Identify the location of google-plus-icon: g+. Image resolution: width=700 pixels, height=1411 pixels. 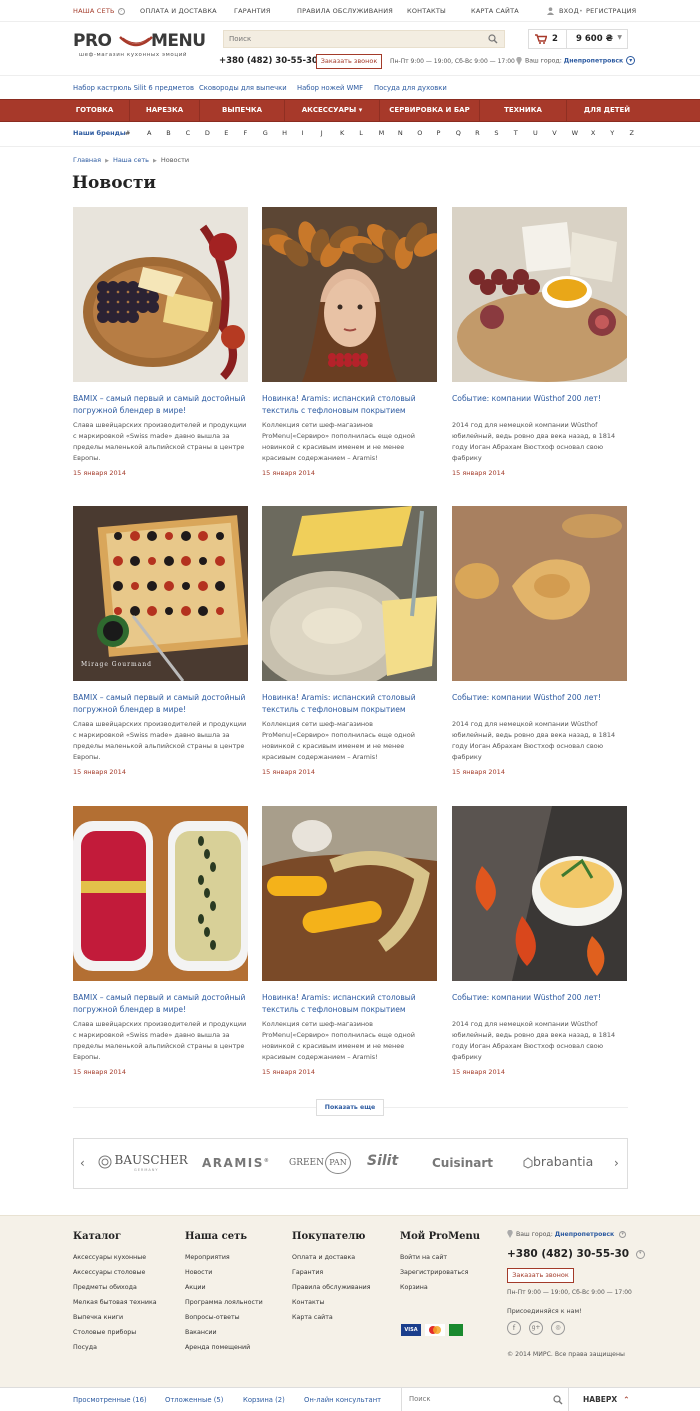
(536, 1328).